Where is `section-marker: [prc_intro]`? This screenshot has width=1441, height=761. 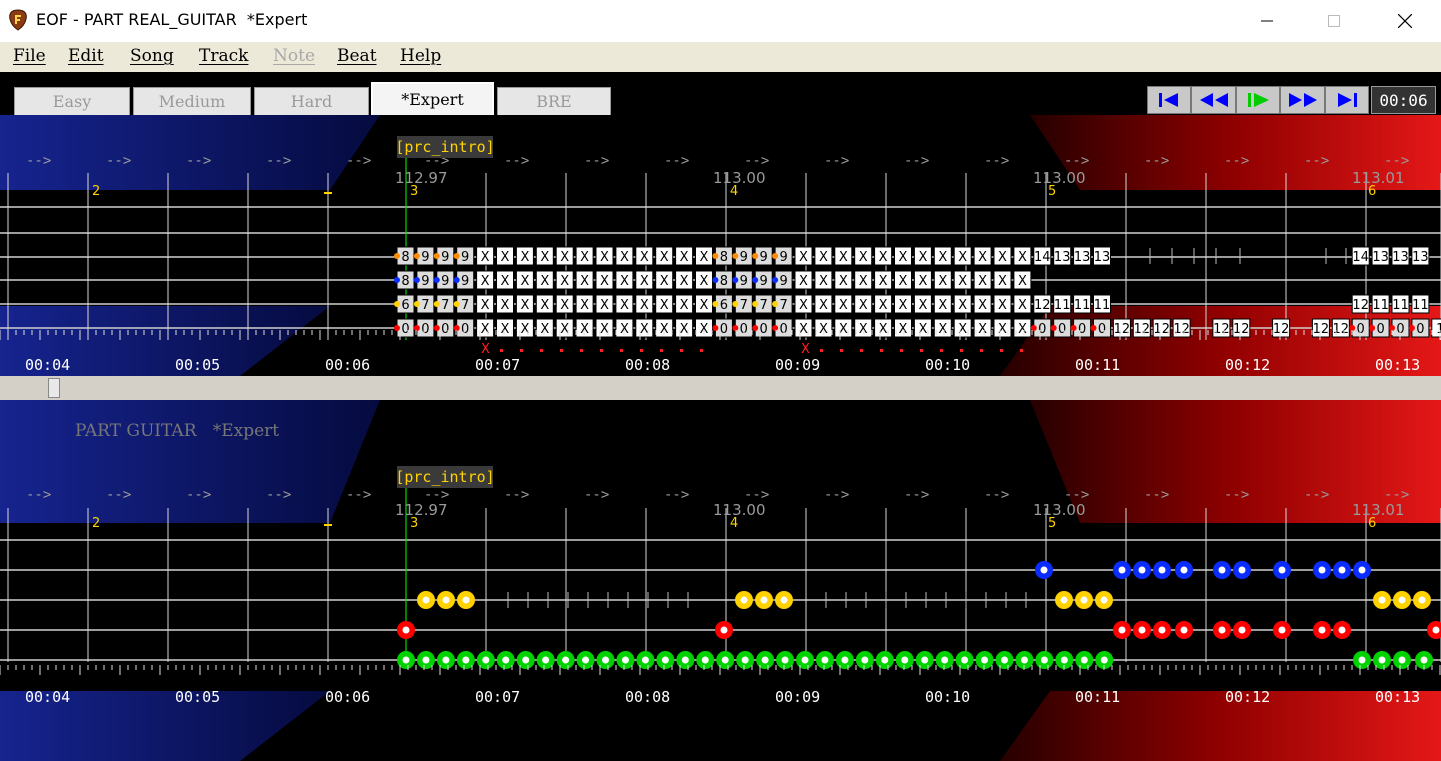 section-marker: [prc_intro] is located at coordinates (445, 147).